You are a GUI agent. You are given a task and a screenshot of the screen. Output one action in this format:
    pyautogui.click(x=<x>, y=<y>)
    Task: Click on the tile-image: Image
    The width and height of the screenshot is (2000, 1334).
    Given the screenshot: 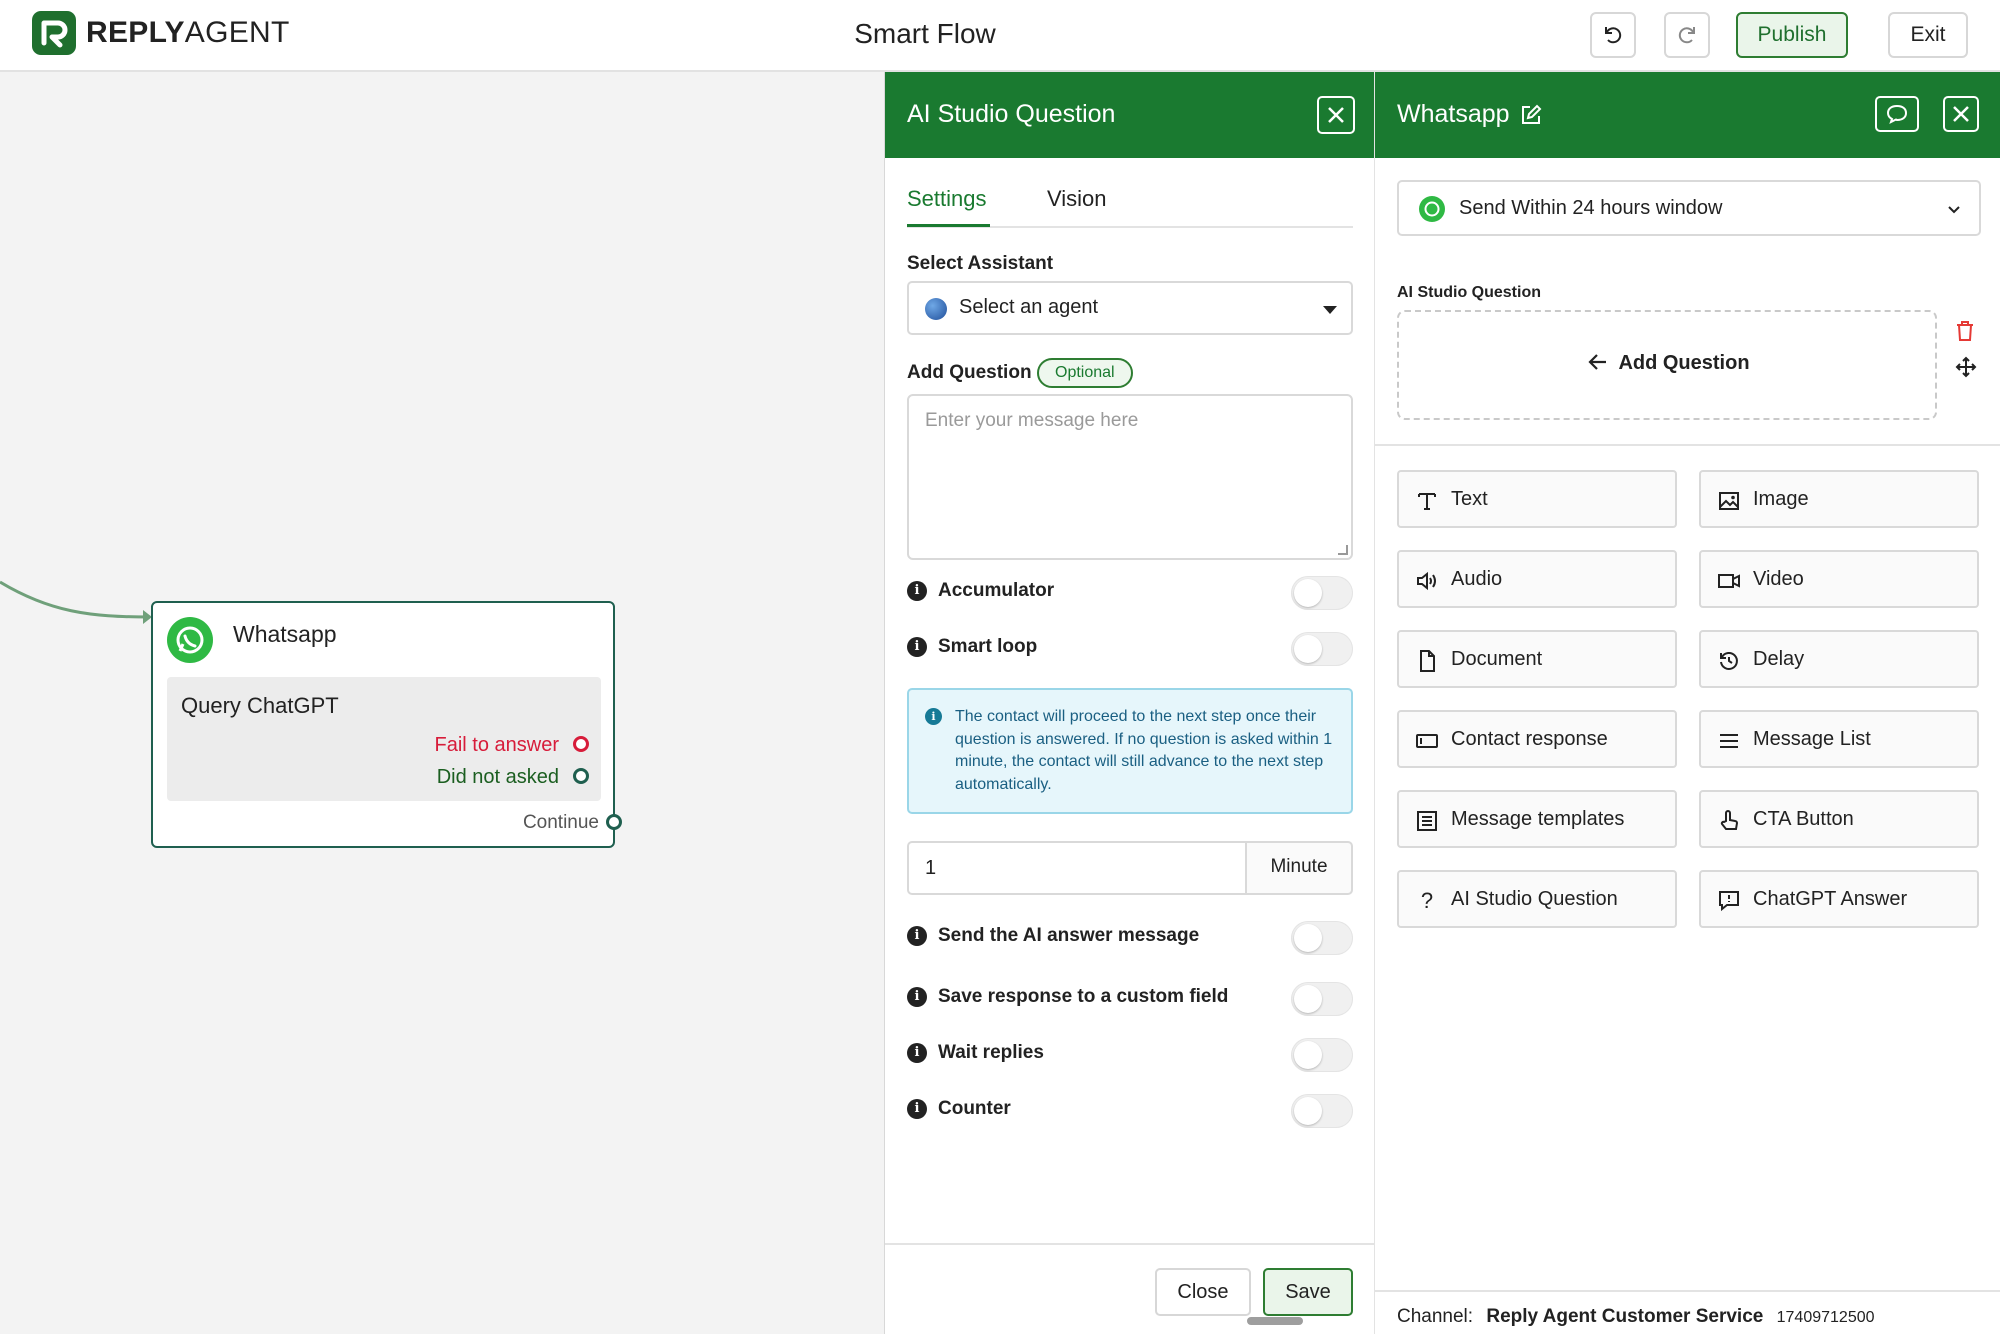 What is the action you would take?
    pyautogui.click(x=1839, y=499)
    